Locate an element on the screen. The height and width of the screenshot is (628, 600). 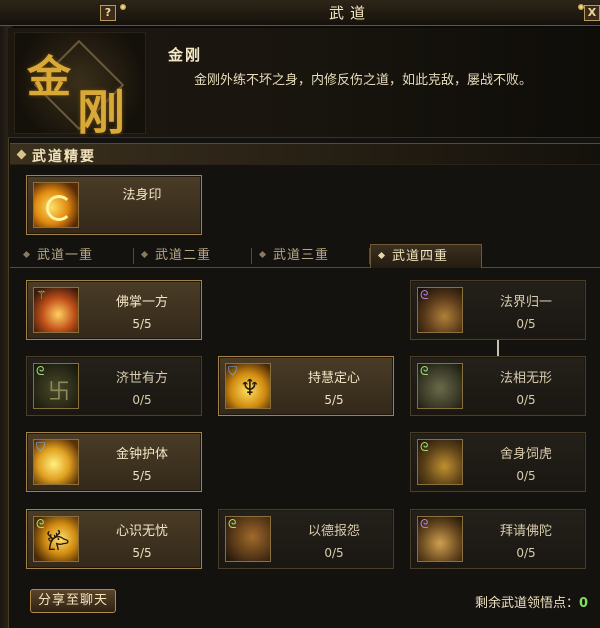
dharma-realm-icon: ᘓ is located at coordinates (440, 310).